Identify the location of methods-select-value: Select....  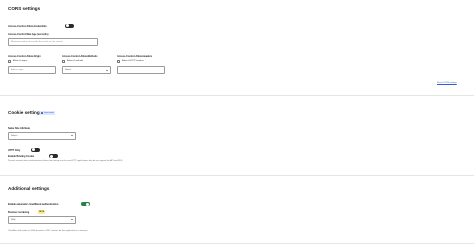
(69, 70).